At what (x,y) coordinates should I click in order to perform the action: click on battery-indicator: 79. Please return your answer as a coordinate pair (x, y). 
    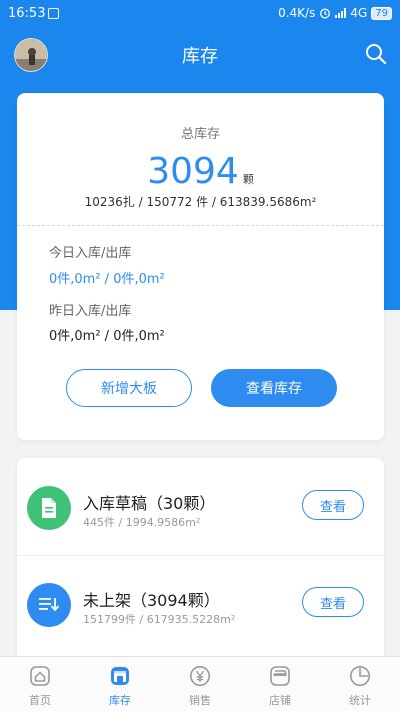
    Looking at the image, I should click on (381, 13).